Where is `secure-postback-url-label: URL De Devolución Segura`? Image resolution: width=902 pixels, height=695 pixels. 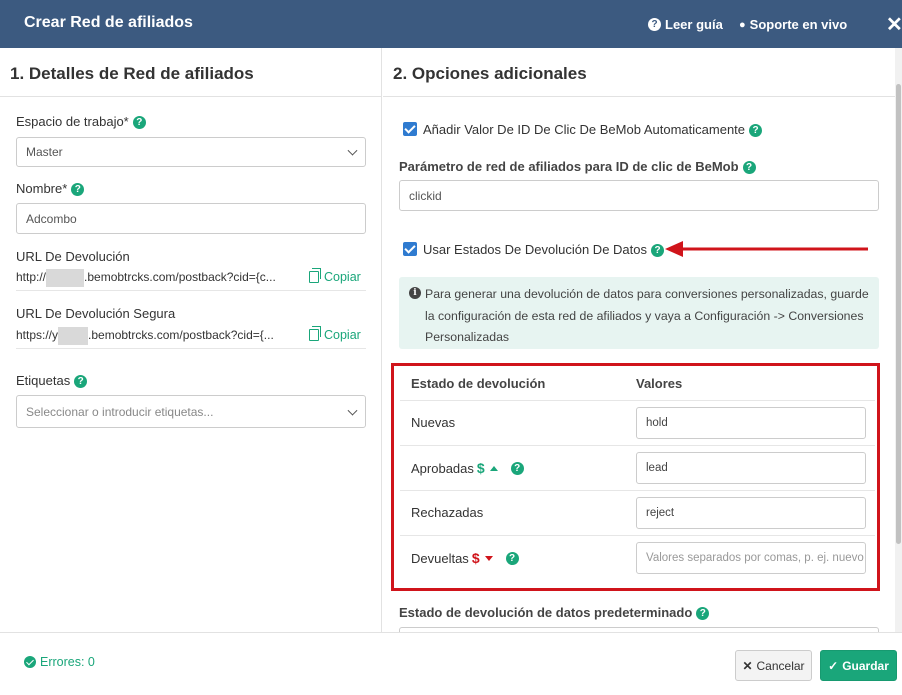 secure-postback-url-label: URL De Devolución Segura is located at coordinates (96, 313).